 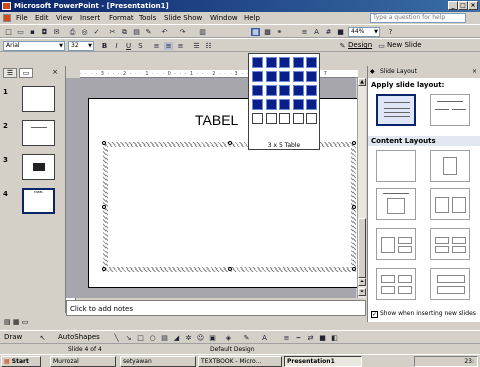 What do you see at coordinates (183, 18) in the screenshot?
I see `menu-slide-show: Slide Show` at bounding box center [183, 18].